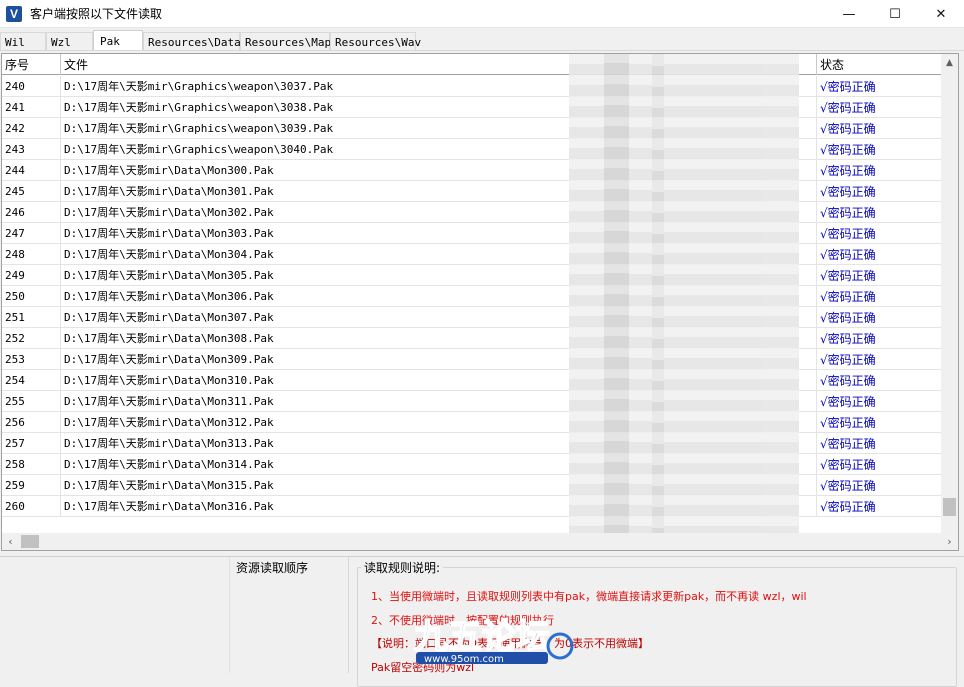 The image size is (964, 687). Describe the element at coordinates (31, 485) in the screenshot. I see `row-number: 259` at that location.